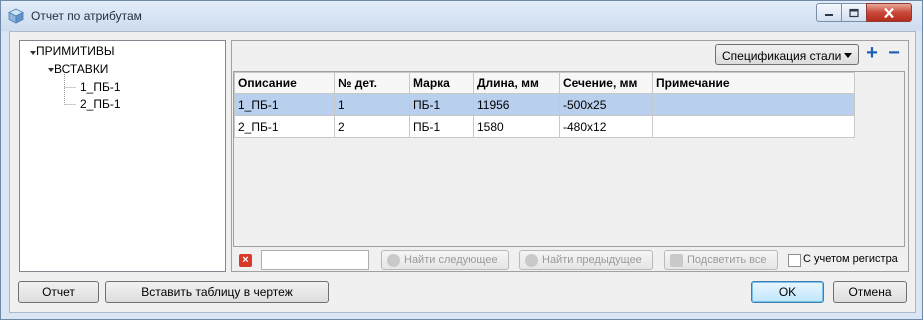 This screenshot has width=923, height=320. What do you see at coordinates (606, 126) in the screenshot?
I see `table-cell: -480x12` at bounding box center [606, 126].